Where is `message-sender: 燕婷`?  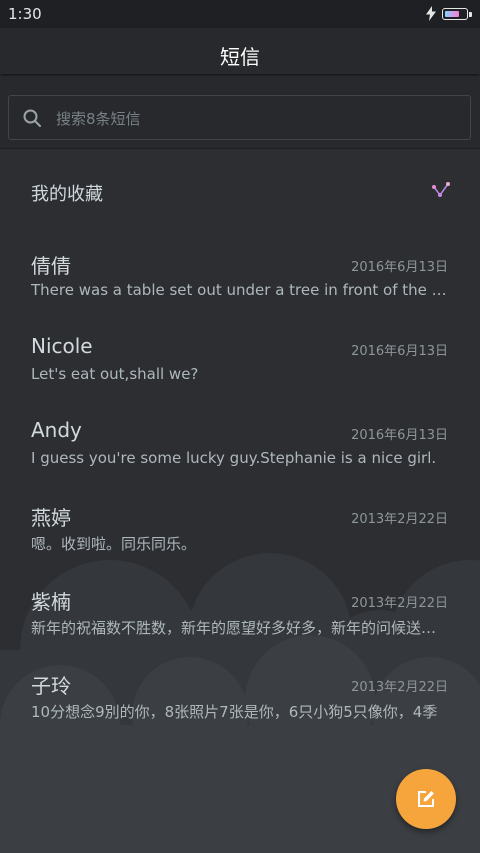 message-sender: 燕婷 is located at coordinates (51, 518).